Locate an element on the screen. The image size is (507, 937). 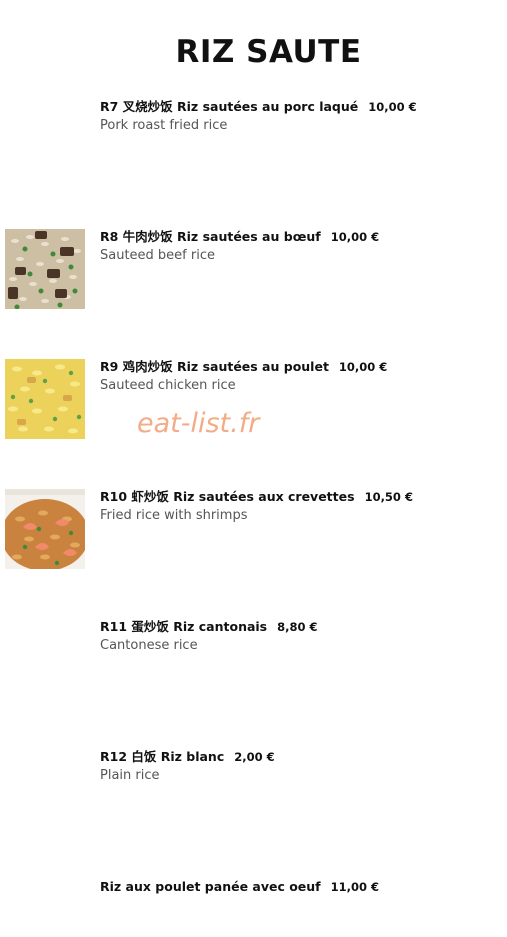
shrimp-fried-rice-photo is located at coordinates (45, 529).